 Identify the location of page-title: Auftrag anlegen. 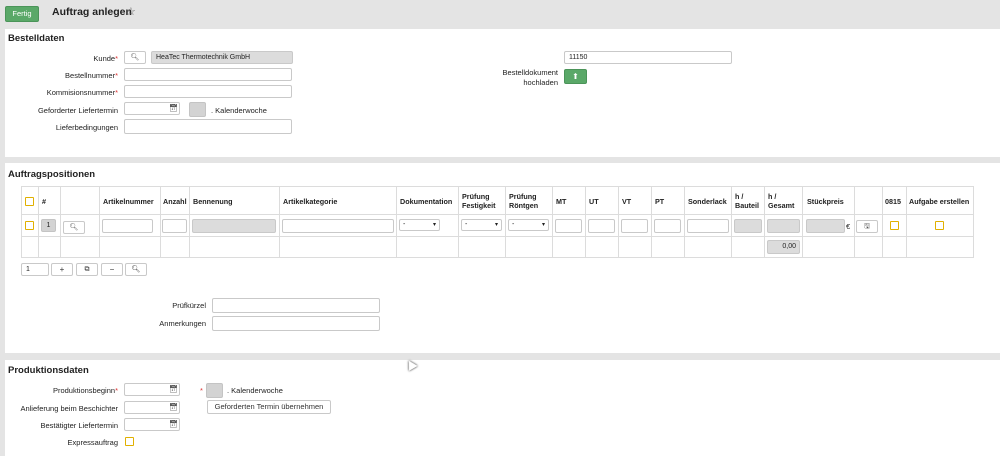
(92, 12).